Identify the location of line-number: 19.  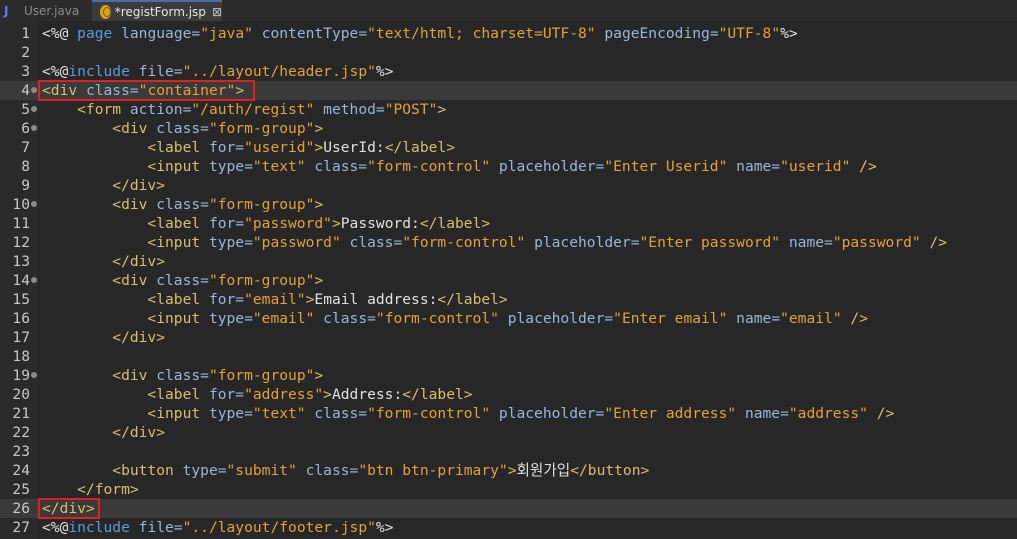
(21, 375).